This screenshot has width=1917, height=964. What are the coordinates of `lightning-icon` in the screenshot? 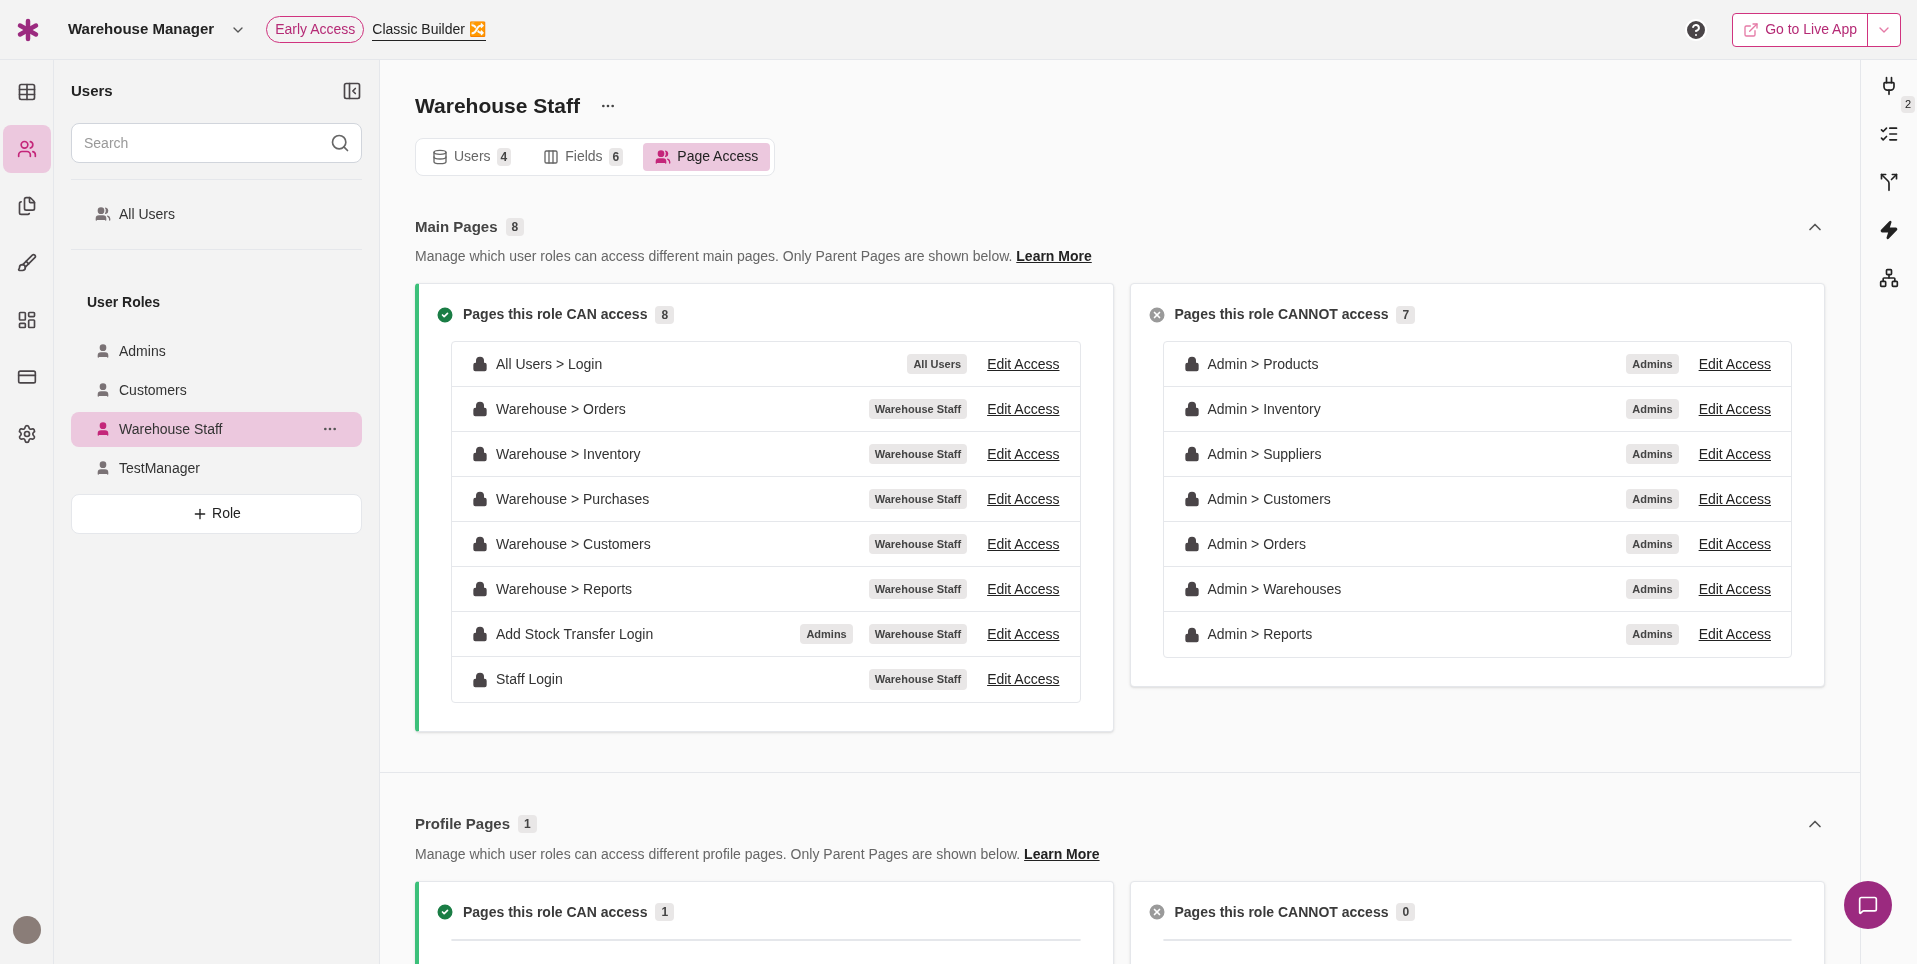 It's located at (1889, 230).